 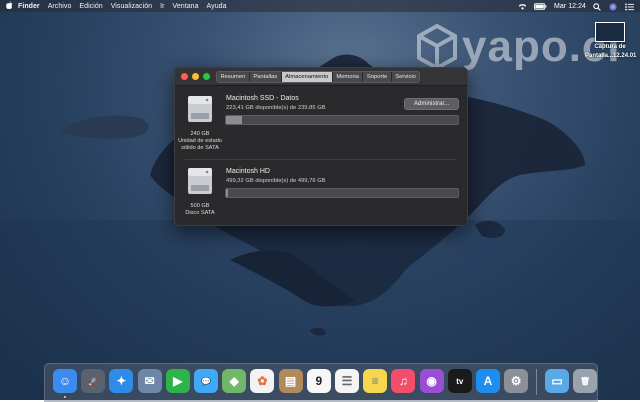 I want to click on drive-type-line1: Disco SATA, so click(x=200, y=213).